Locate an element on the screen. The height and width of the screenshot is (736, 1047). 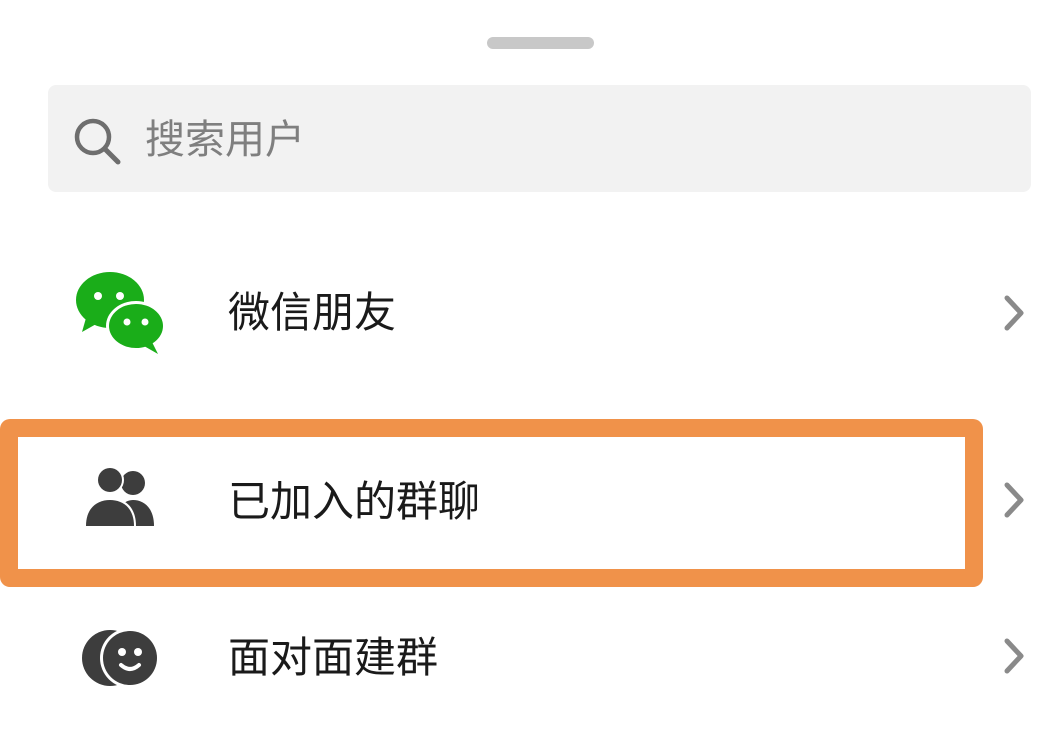
list-item-label: 面对面建群 is located at coordinates (333, 657).